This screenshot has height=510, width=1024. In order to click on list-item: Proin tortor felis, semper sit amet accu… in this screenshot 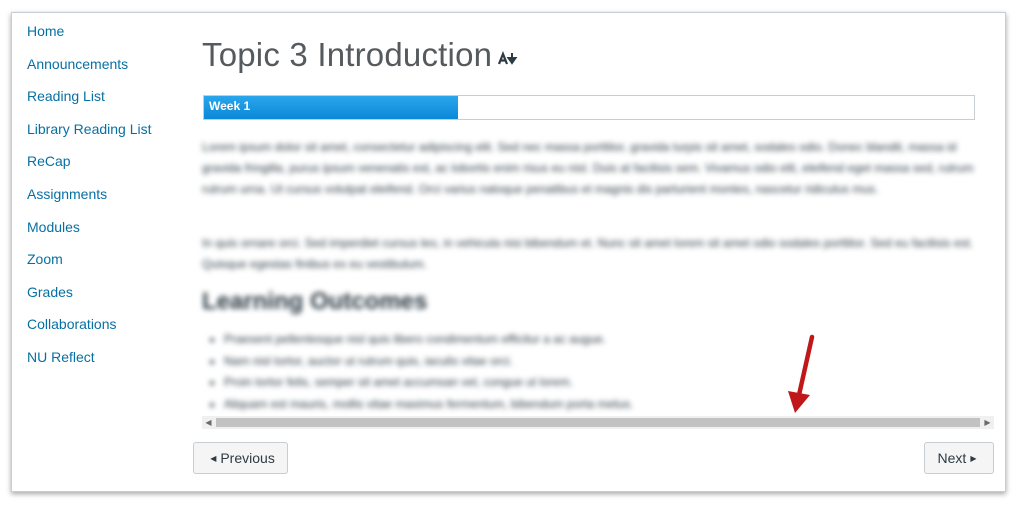, I will do `click(604, 383)`.